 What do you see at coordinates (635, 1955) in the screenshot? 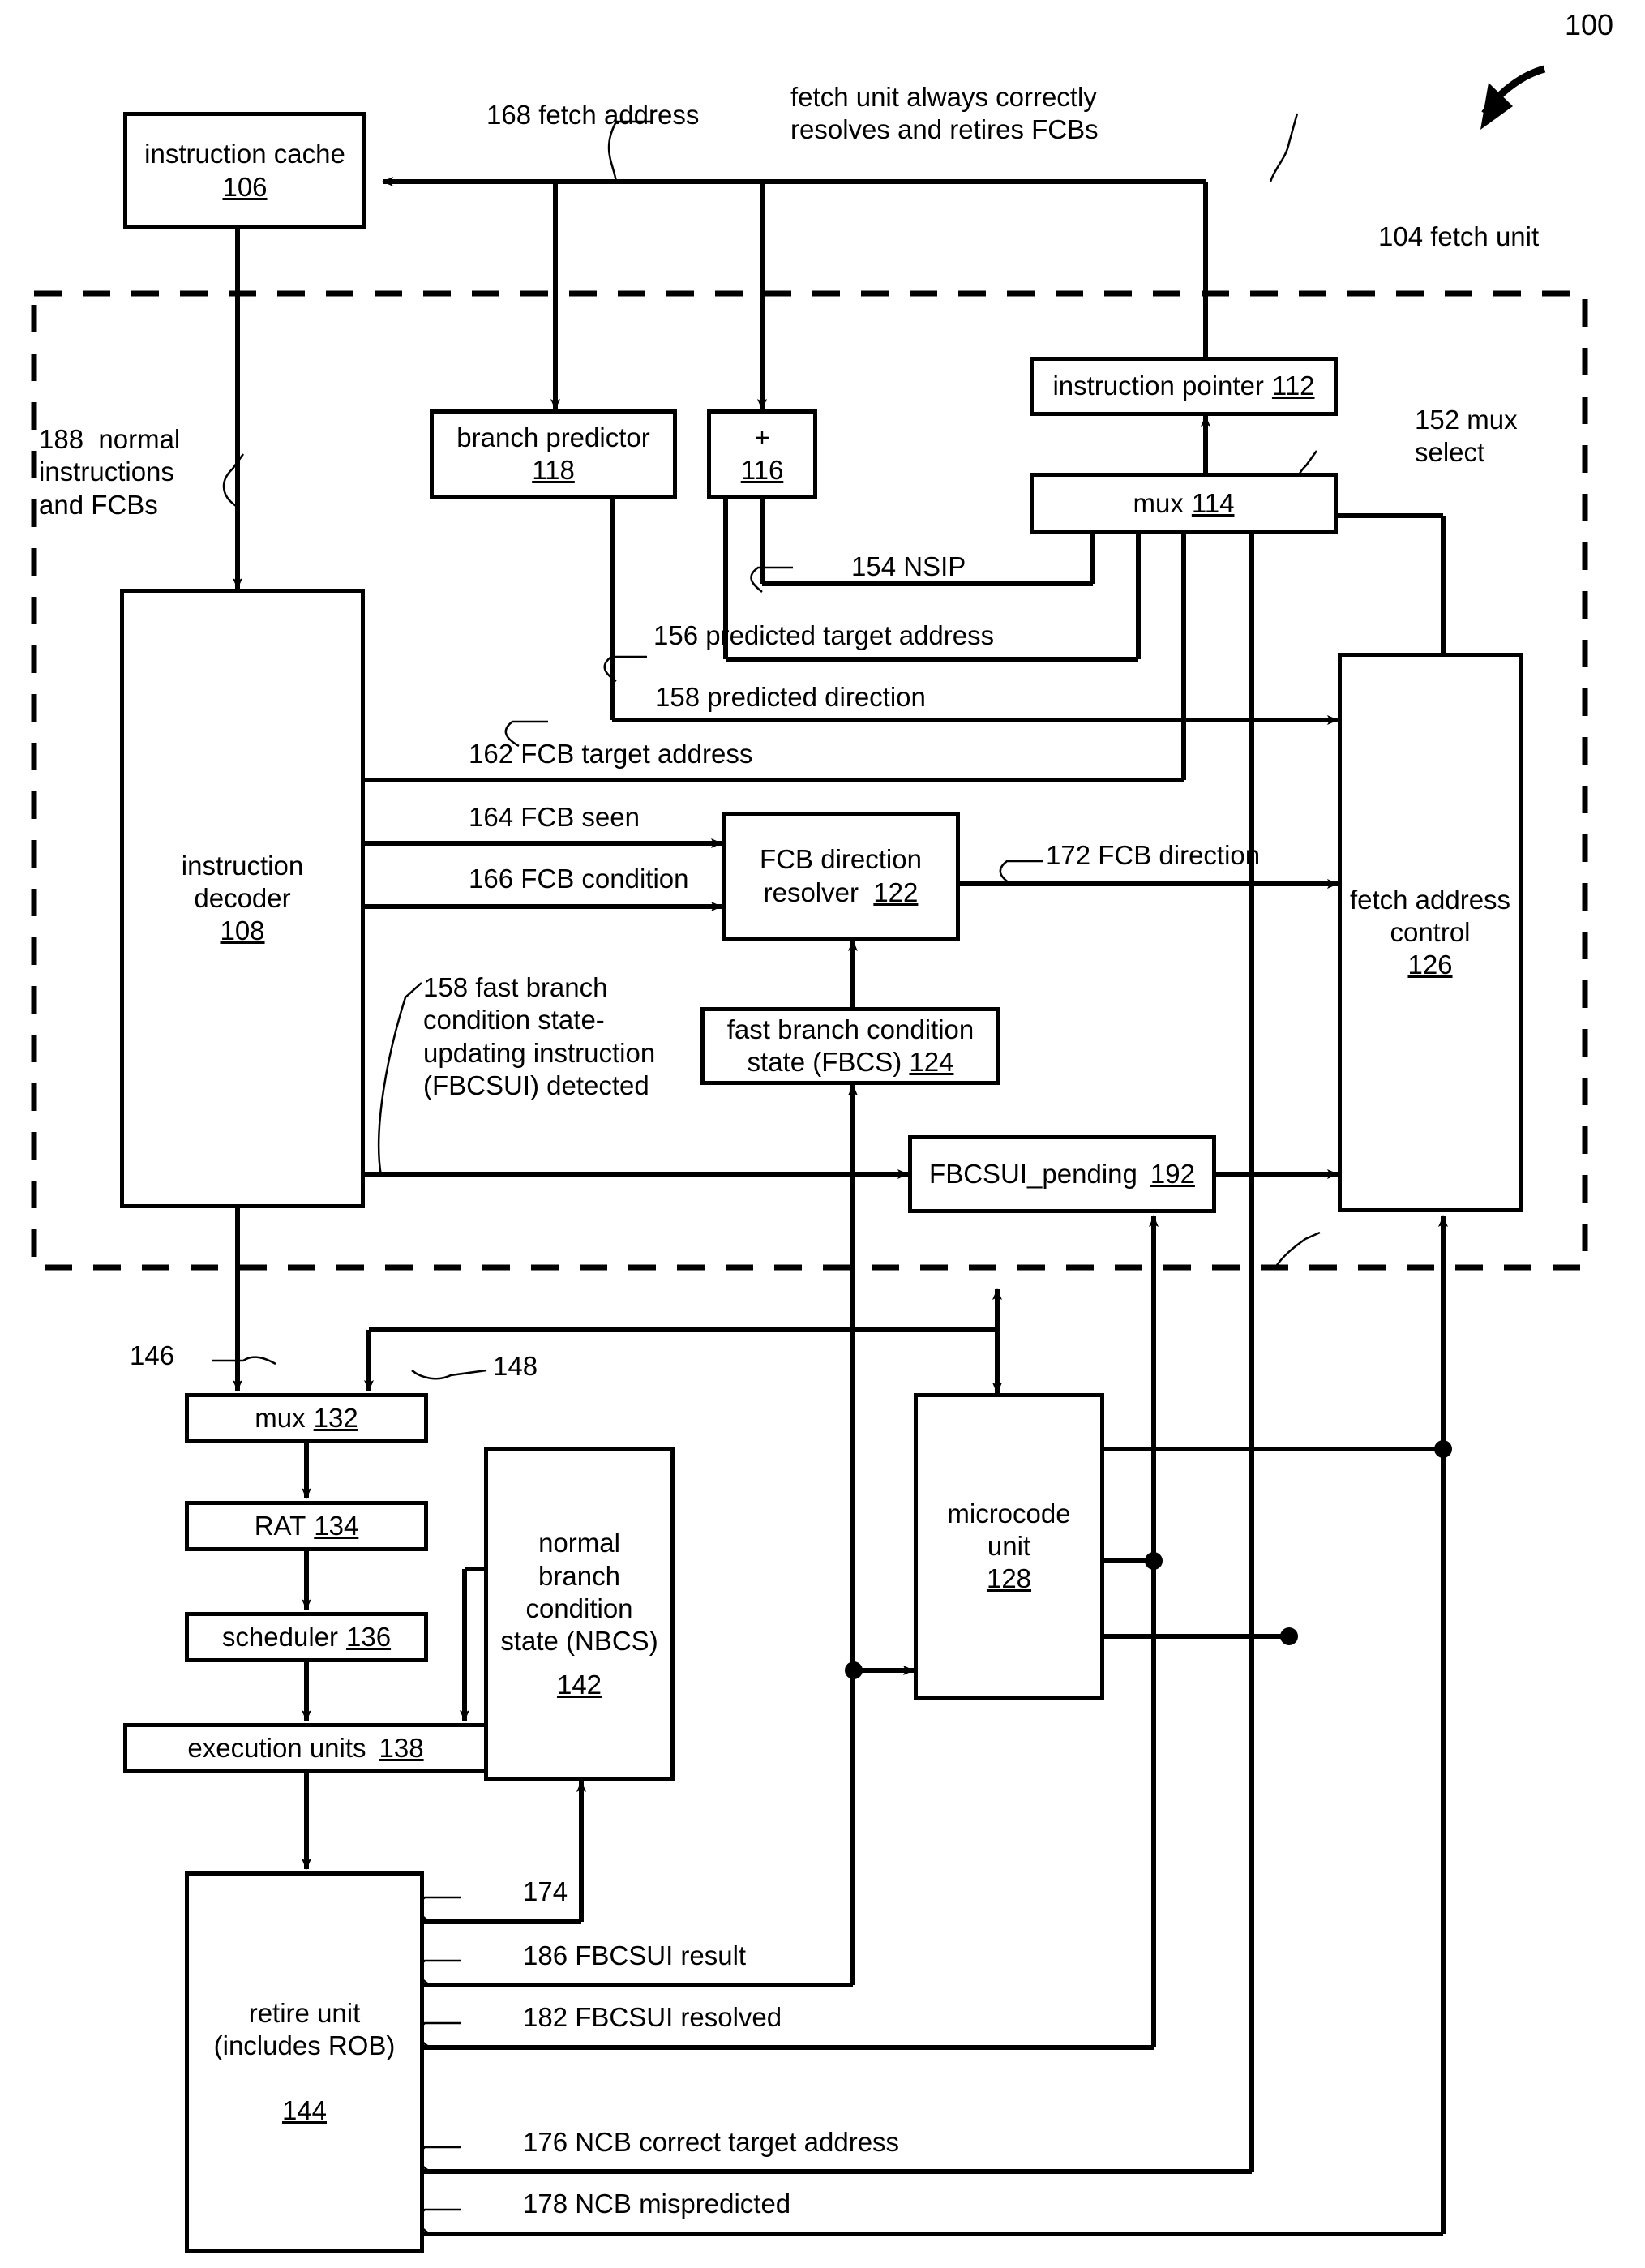
I see `label-186-fbcsui-result: 186 FBCSUI result` at bounding box center [635, 1955].